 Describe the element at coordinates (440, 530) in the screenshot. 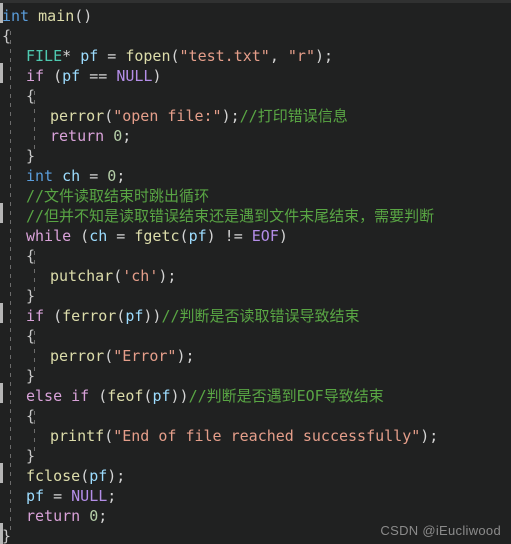

I see `csdn-watermark: CSDN @iEucliwood` at that location.